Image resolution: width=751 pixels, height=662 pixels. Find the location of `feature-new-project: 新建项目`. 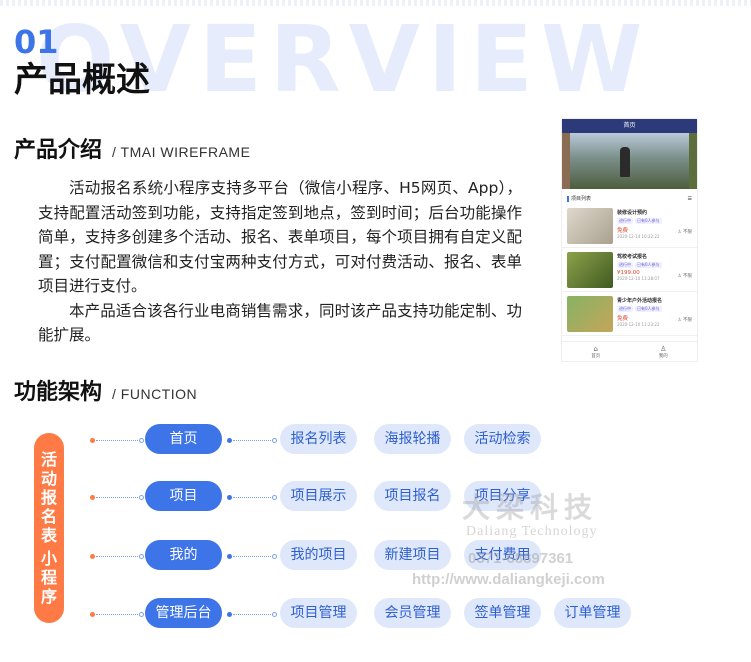

feature-new-project: 新建项目 is located at coordinates (412, 555).